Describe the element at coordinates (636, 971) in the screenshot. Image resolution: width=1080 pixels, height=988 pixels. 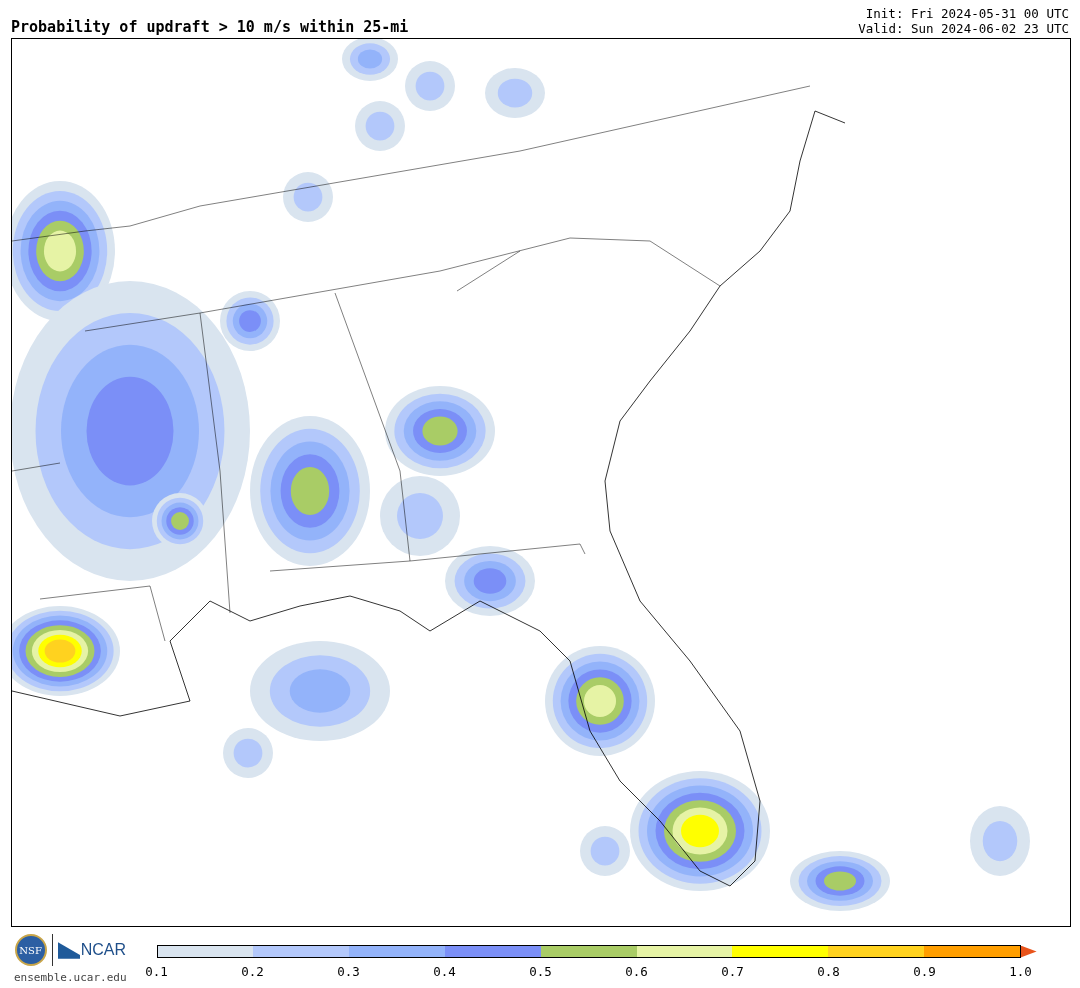
I see `tick-label: 0.6` at that location.